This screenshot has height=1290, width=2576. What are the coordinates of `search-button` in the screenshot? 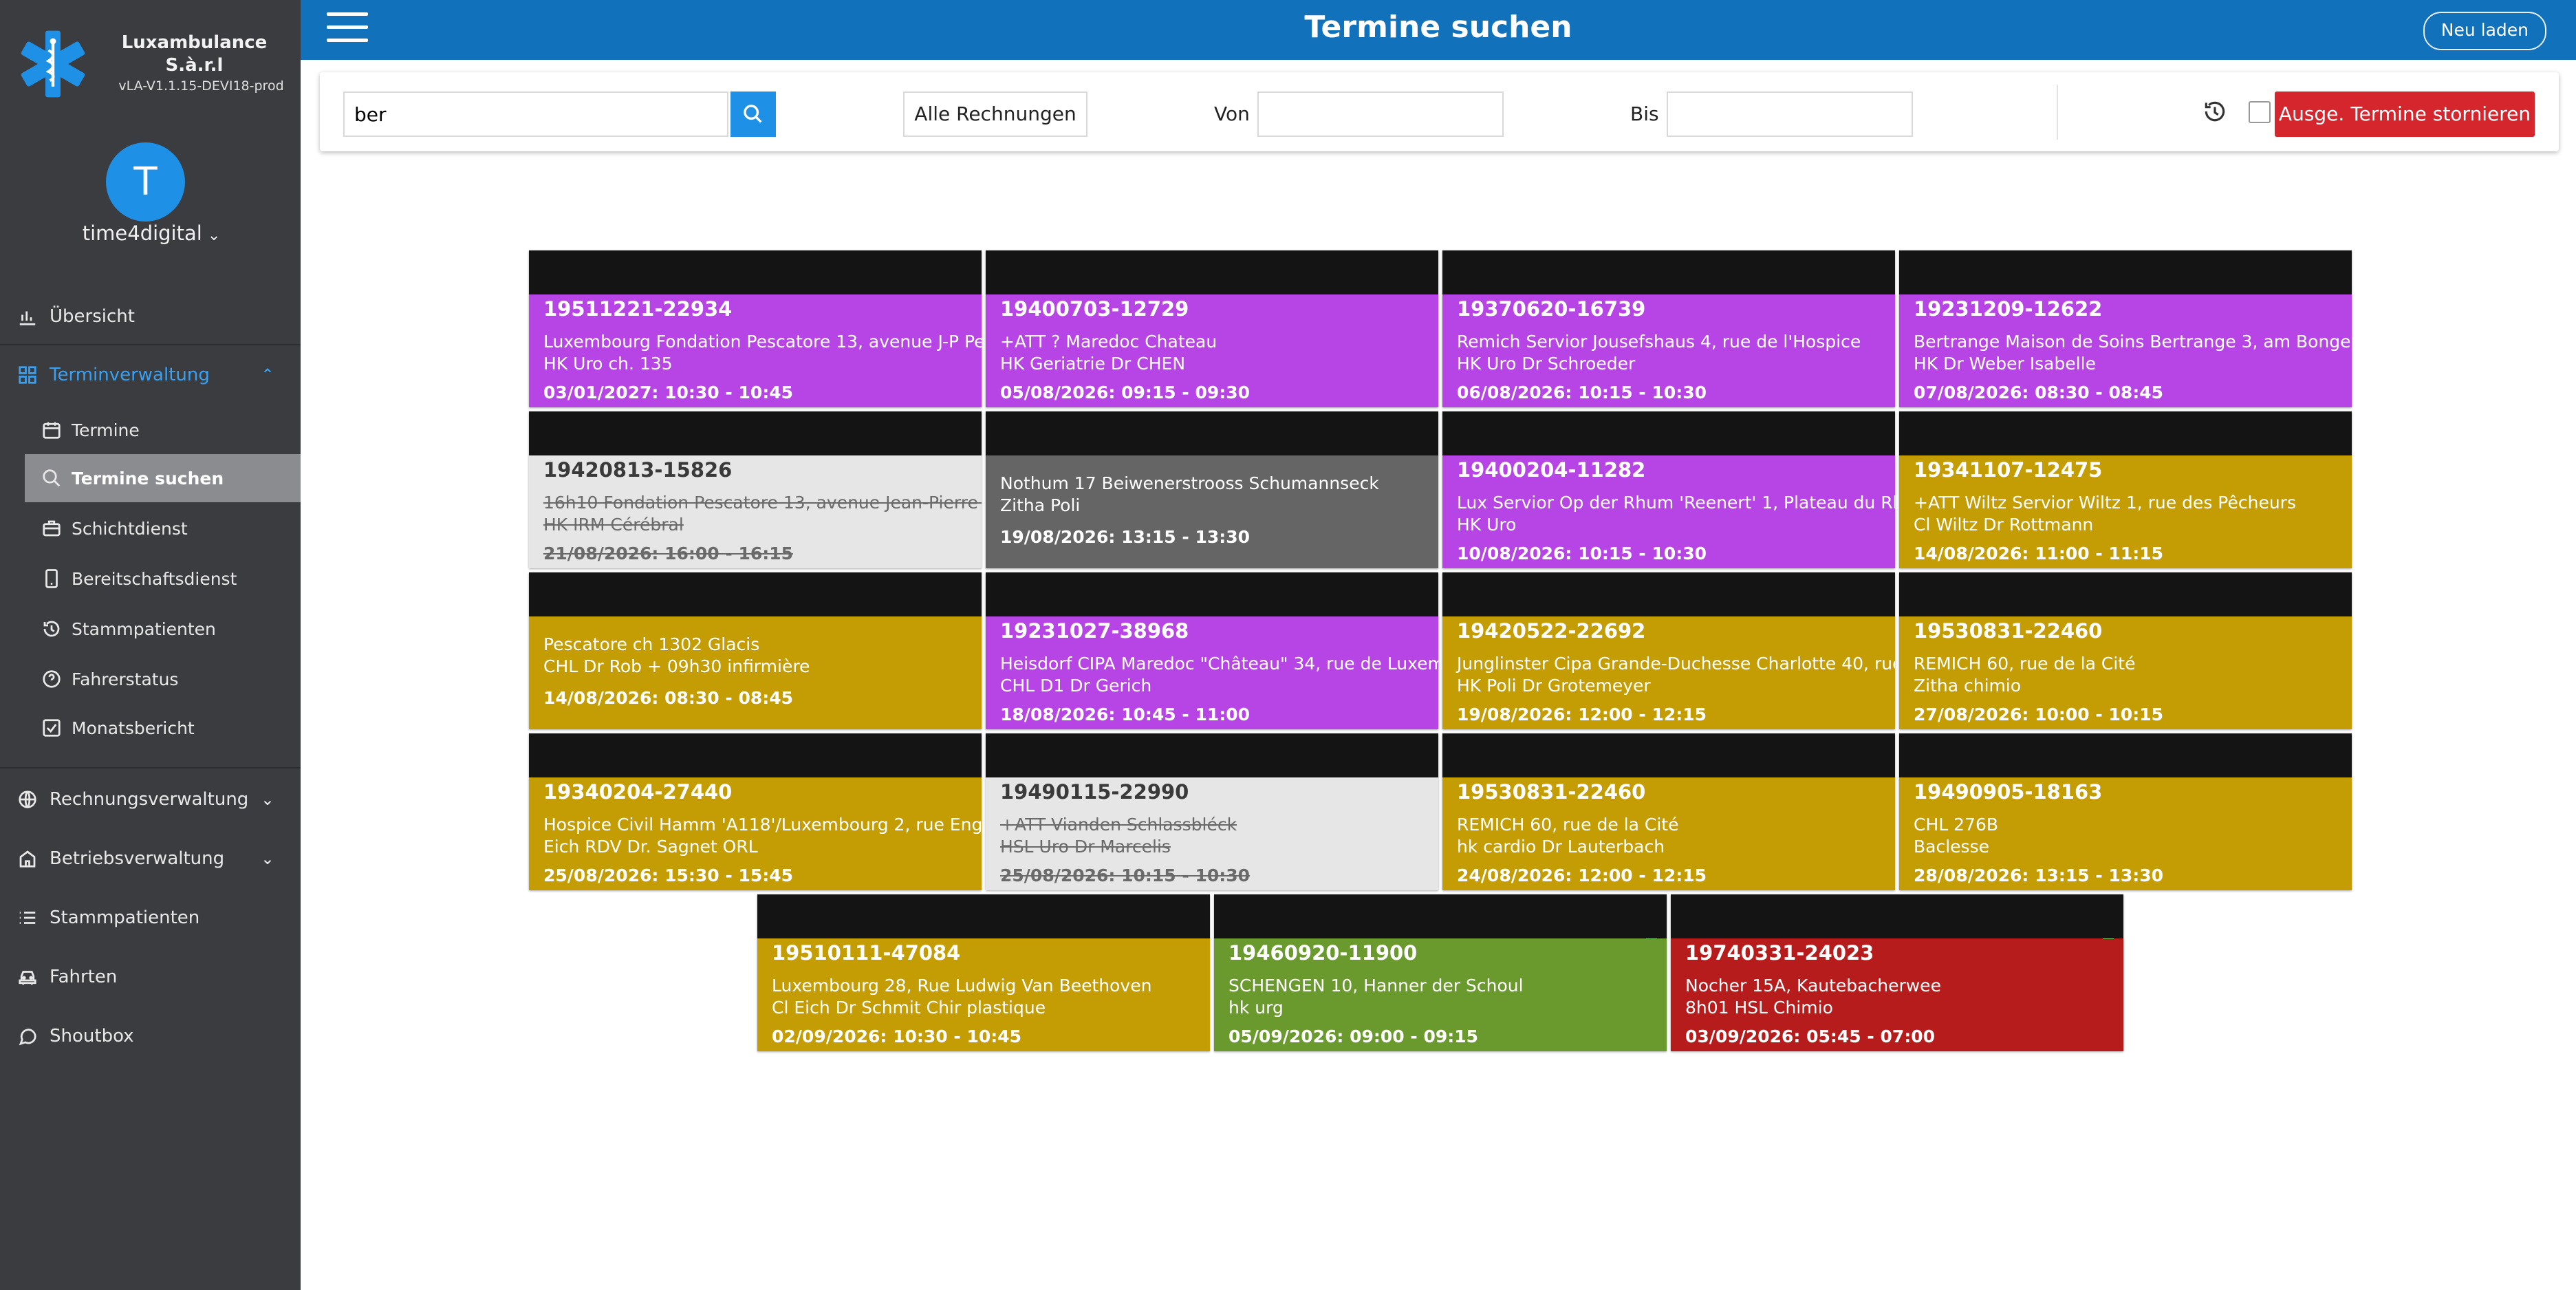 It's located at (753, 114).